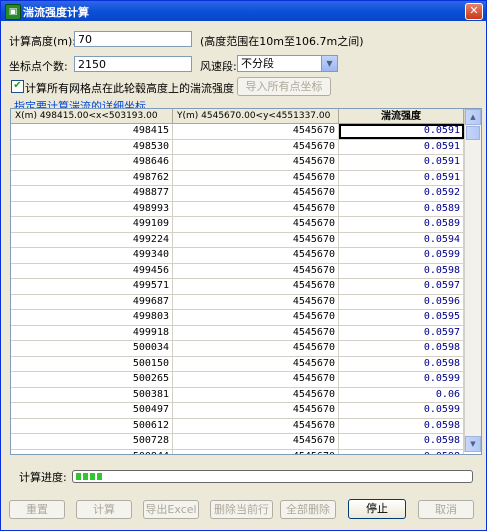  Describe the element at coordinates (92, 441) in the screenshot. I see `x-cell: 500728` at that location.